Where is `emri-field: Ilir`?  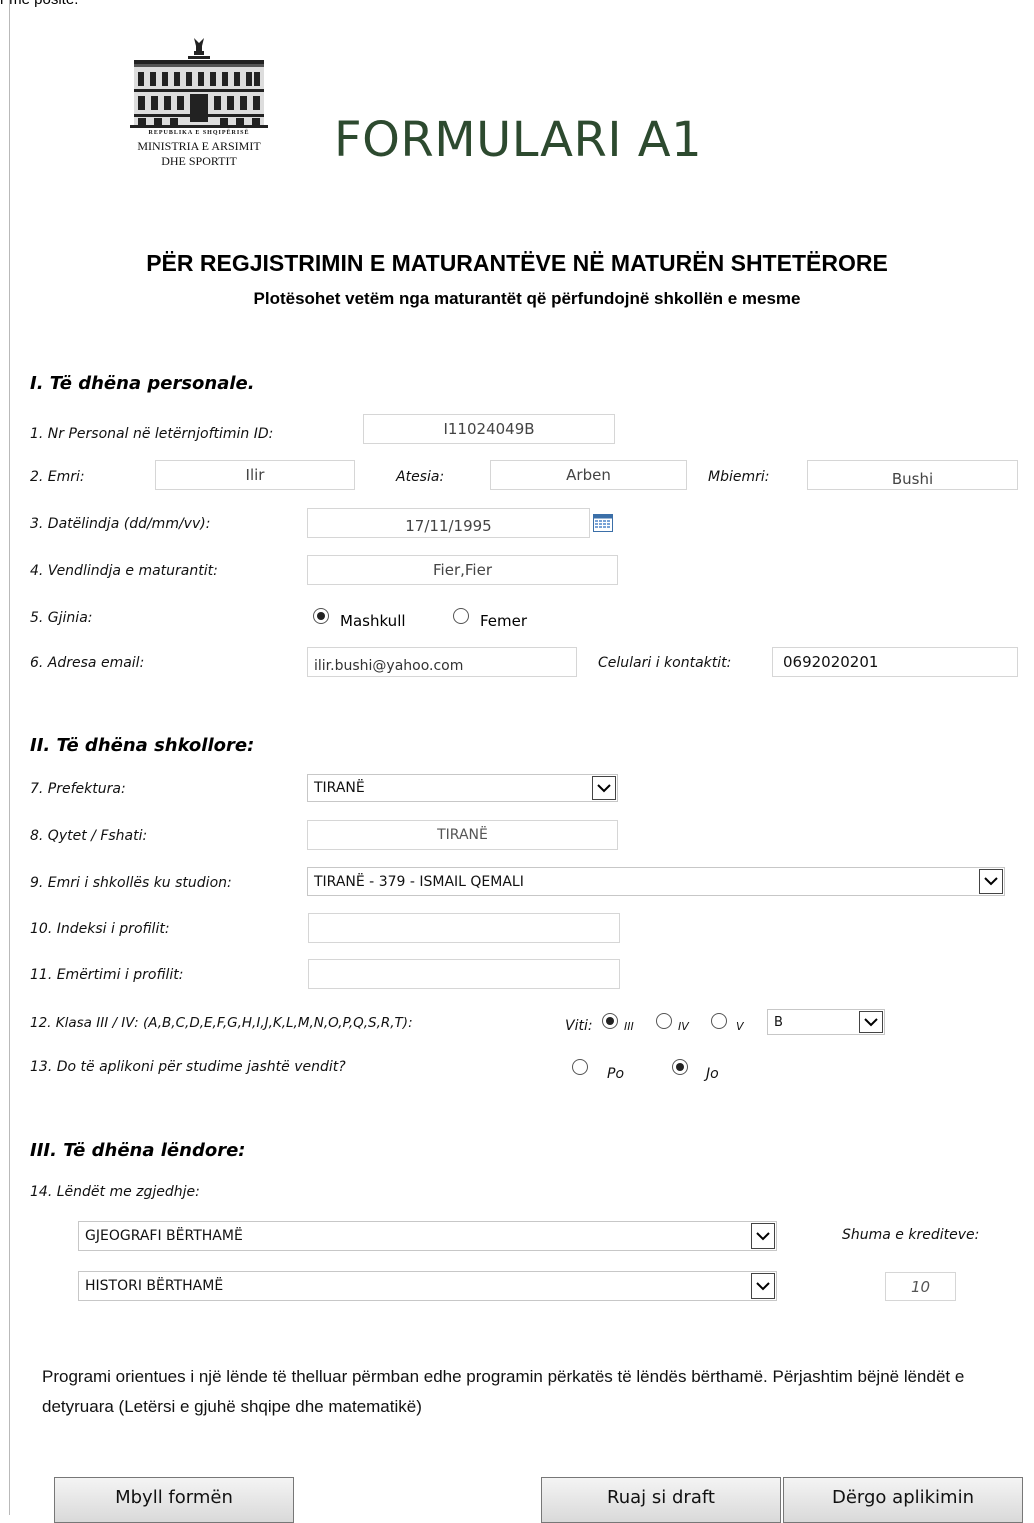 emri-field: Ilir is located at coordinates (255, 475).